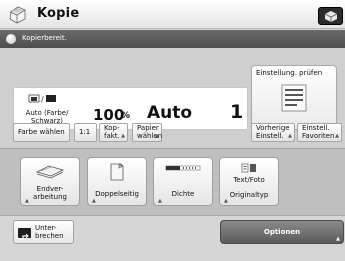 The height and width of the screenshot is (261, 345). I want to click on status-bar: Kopierbereit., so click(172, 39).